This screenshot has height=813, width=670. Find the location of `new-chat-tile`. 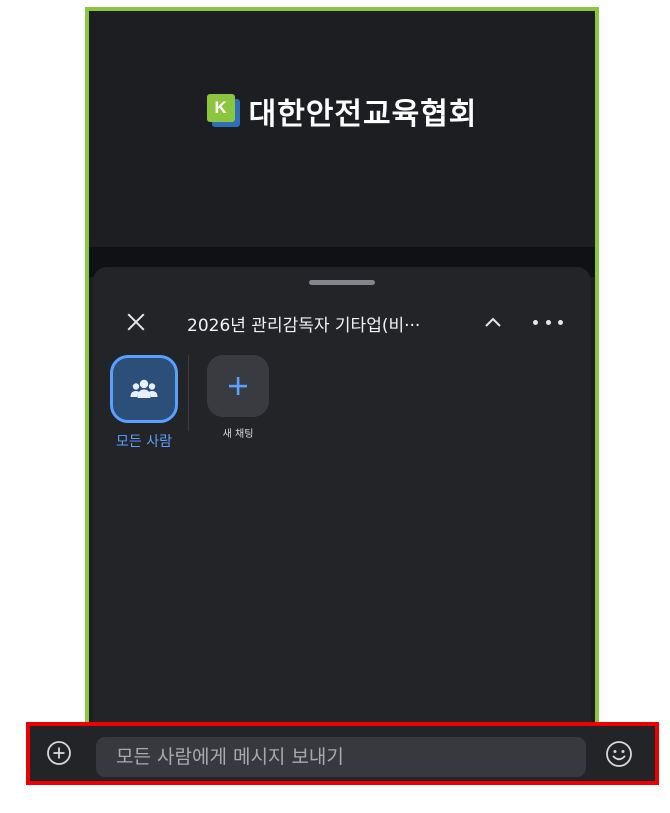

new-chat-tile is located at coordinates (238, 386).